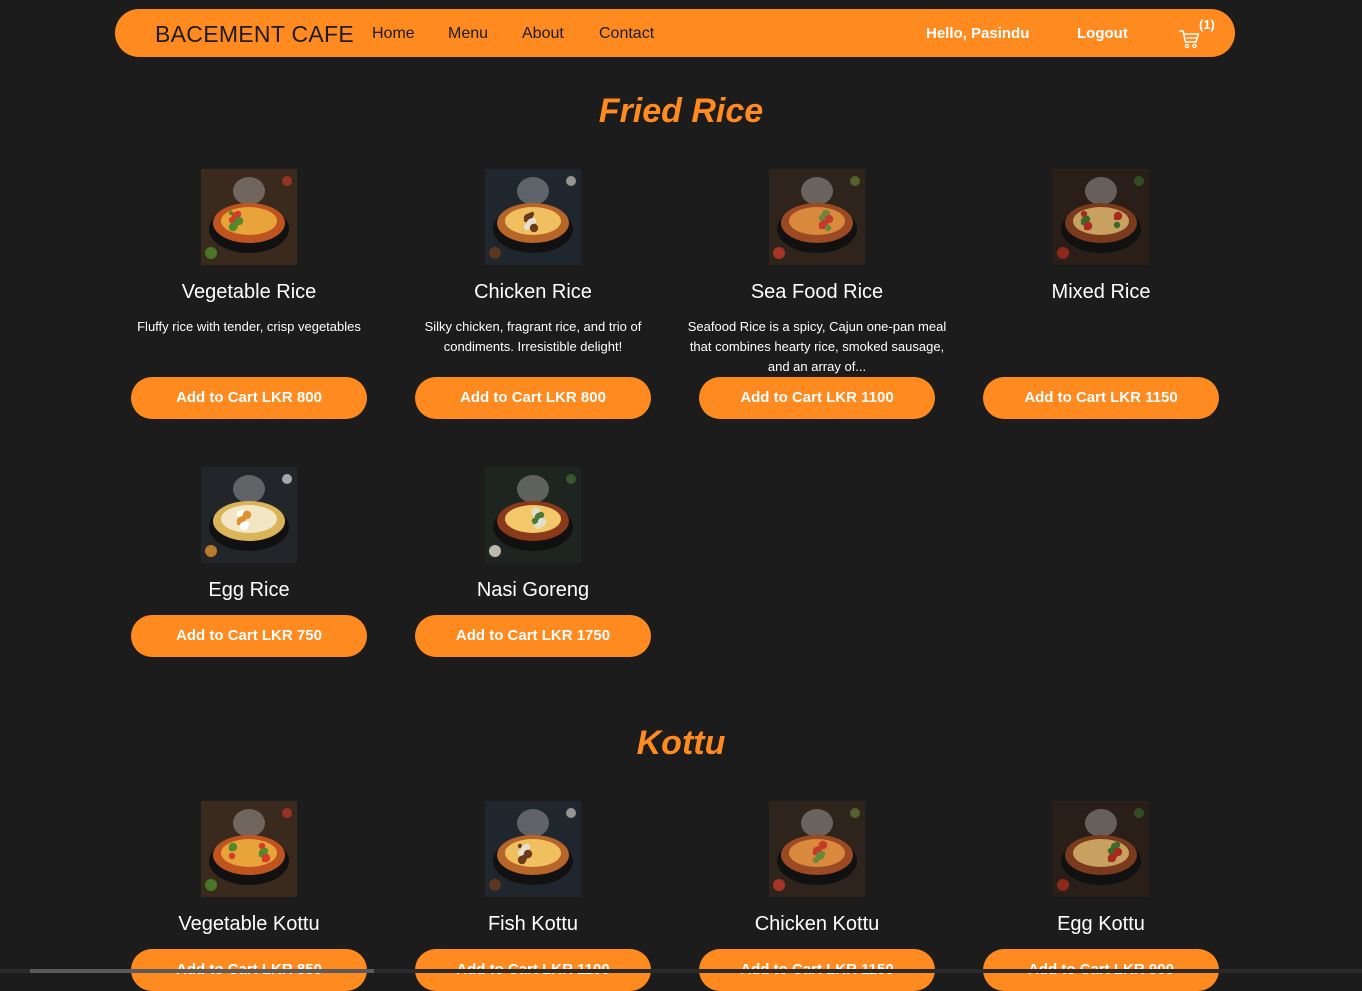 This screenshot has width=1362, height=991. Describe the element at coordinates (817, 398) in the screenshot. I see `add-to-cart-button: Add to Cart LKR 1100` at that location.